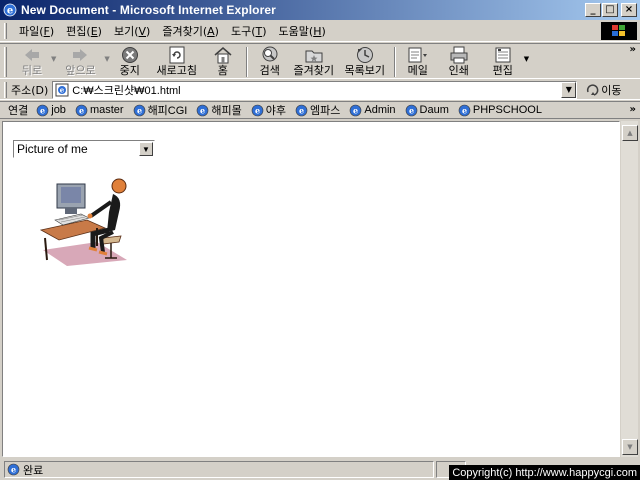 The height and width of the screenshot is (480, 640). Describe the element at coordinates (190, 31) in the screenshot. I see `menu-favorites: 즐겨찾기(A)` at that location.